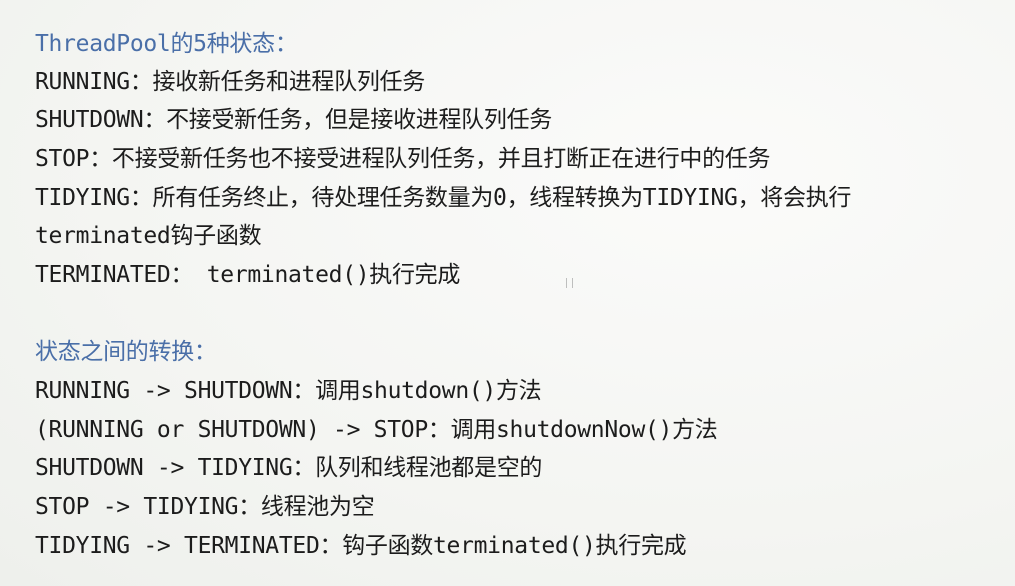 Image resolution: width=1015 pixels, height=586 pixels. Describe the element at coordinates (248, 275) in the screenshot. I see `state-line-terminated: TERMINATED： terminated()执行完成` at that location.